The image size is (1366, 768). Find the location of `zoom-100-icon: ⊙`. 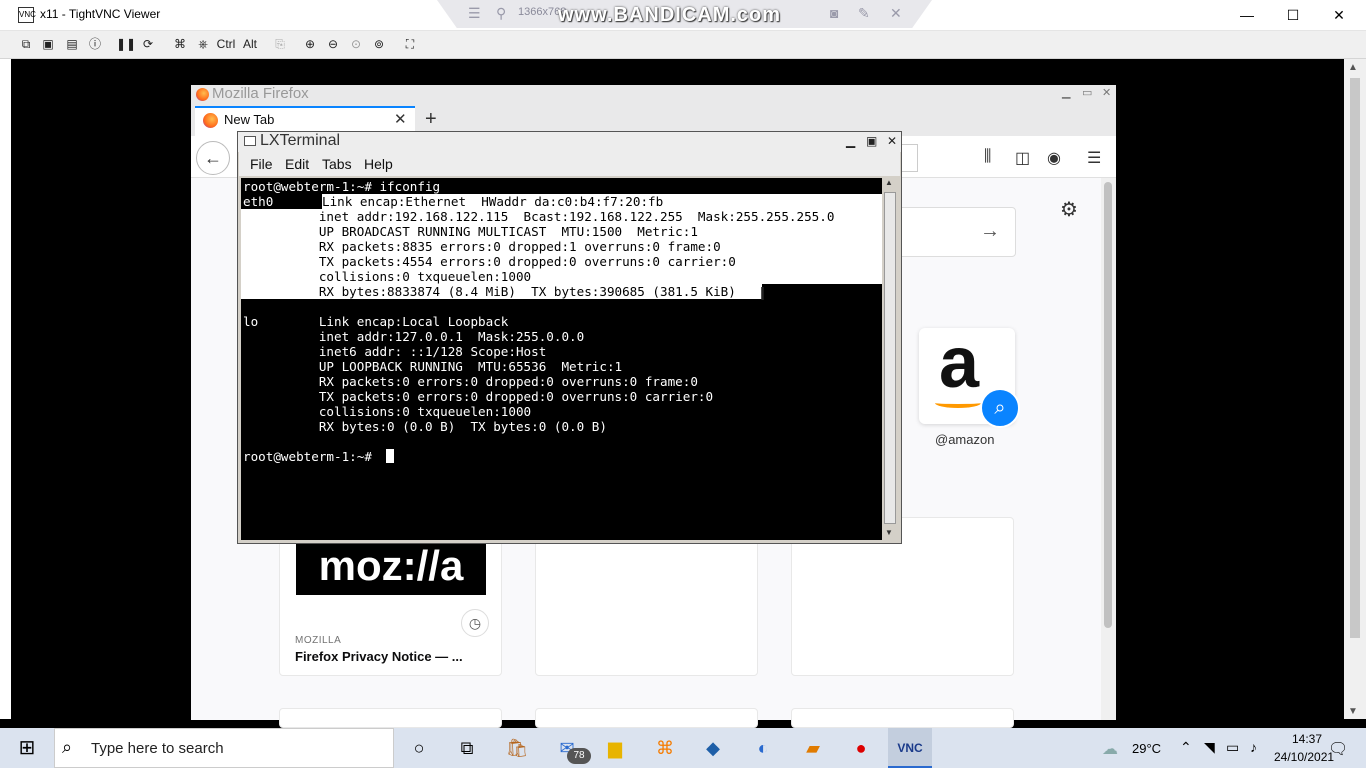

zoom-100-icon: ⊙ is located at coordinates (356, 44).